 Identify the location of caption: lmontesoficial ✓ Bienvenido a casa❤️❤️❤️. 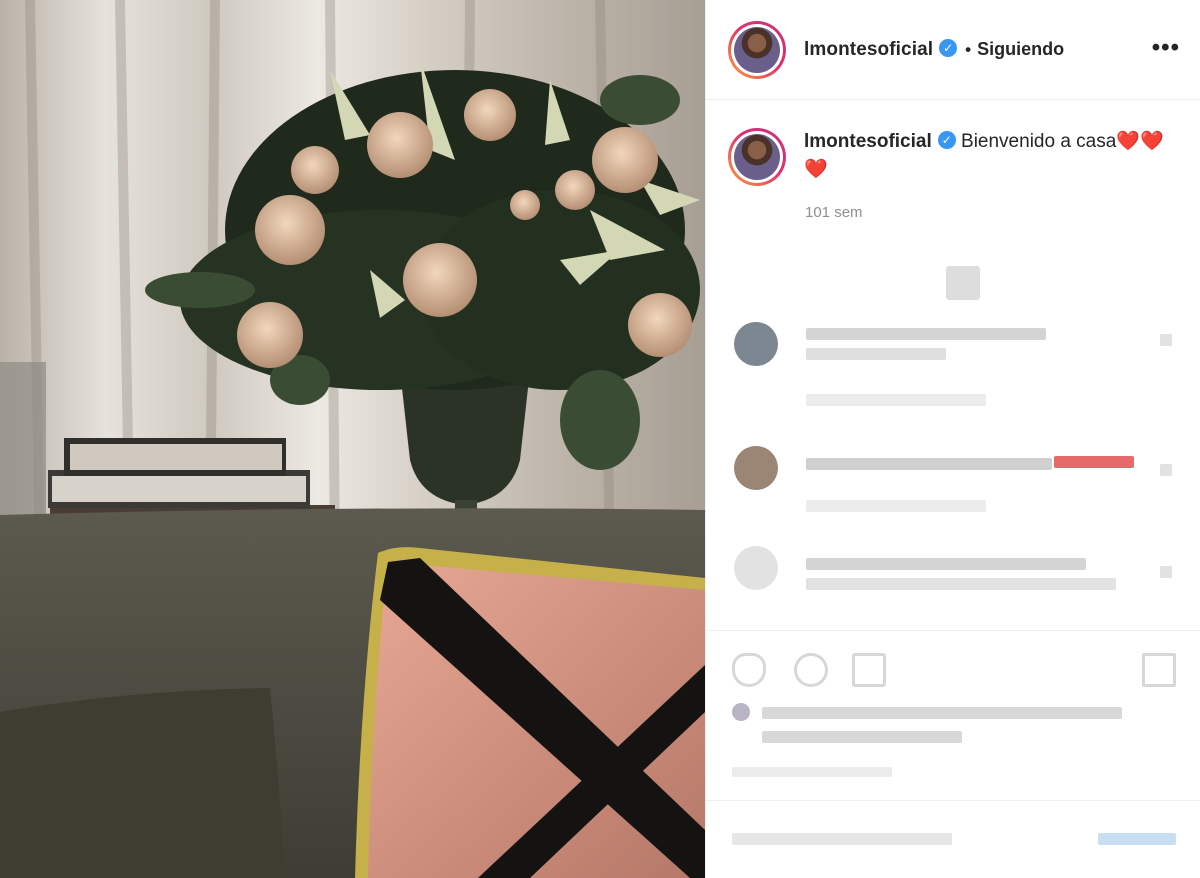
(953, 157).